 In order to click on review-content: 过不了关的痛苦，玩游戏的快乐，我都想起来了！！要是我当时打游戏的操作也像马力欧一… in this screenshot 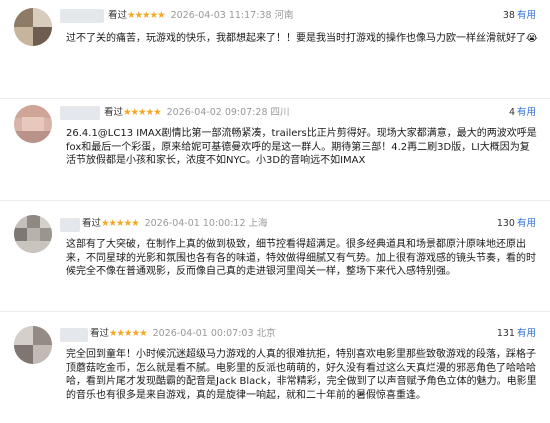, I will do `click(302, 38)`.